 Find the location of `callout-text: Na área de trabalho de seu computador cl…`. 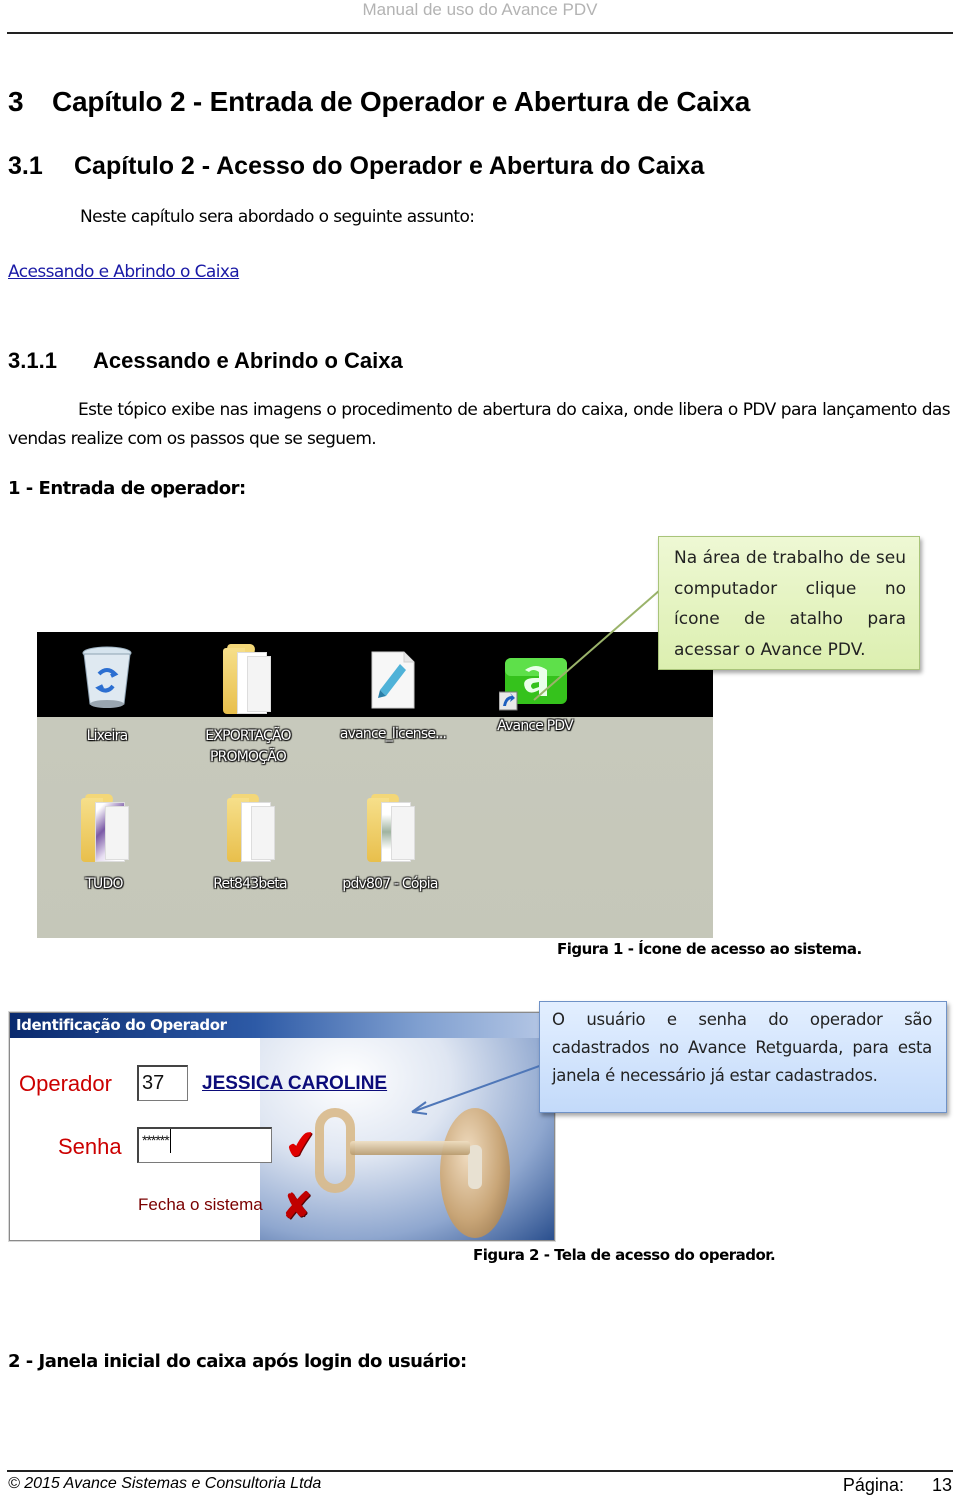

callout-text: Na área de trabalho de seu computador cl… is located at coordinates (790, 604).